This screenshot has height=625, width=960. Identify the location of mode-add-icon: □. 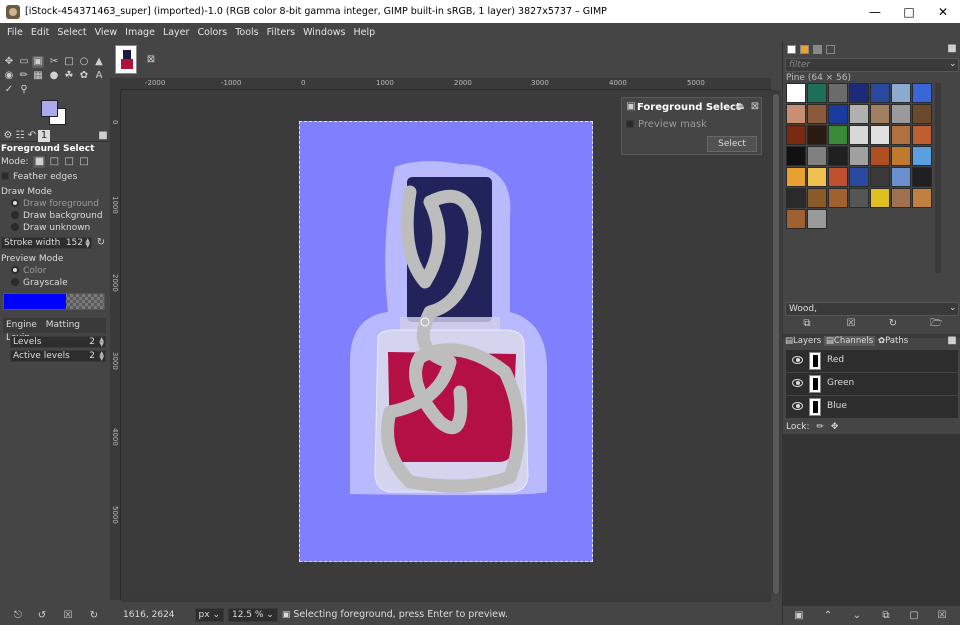
(54, 162).